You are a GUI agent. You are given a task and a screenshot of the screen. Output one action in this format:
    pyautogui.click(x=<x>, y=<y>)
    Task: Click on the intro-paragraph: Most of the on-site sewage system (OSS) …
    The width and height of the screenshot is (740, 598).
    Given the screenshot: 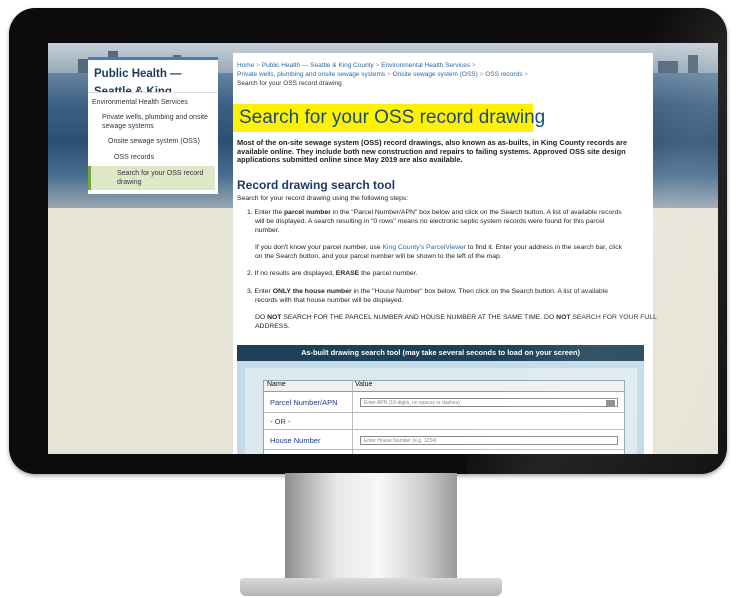 What is the action you would take?
    pyautogui.click(x=432, y=151)
    